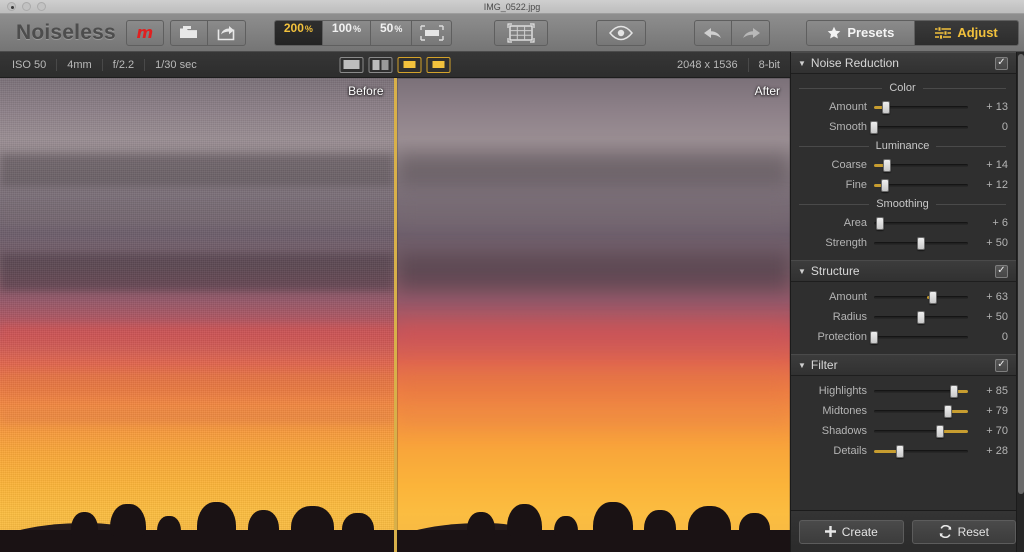 Image resolution: width=1024 pixels, height=552 pixels. I want to click on view-mode-split, so click(380, 64).